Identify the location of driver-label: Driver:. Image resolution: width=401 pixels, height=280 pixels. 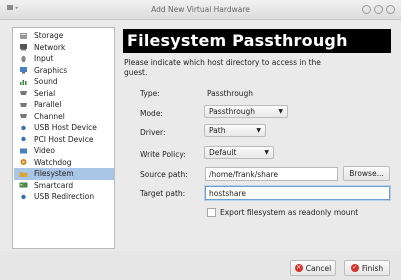
(153, 132).